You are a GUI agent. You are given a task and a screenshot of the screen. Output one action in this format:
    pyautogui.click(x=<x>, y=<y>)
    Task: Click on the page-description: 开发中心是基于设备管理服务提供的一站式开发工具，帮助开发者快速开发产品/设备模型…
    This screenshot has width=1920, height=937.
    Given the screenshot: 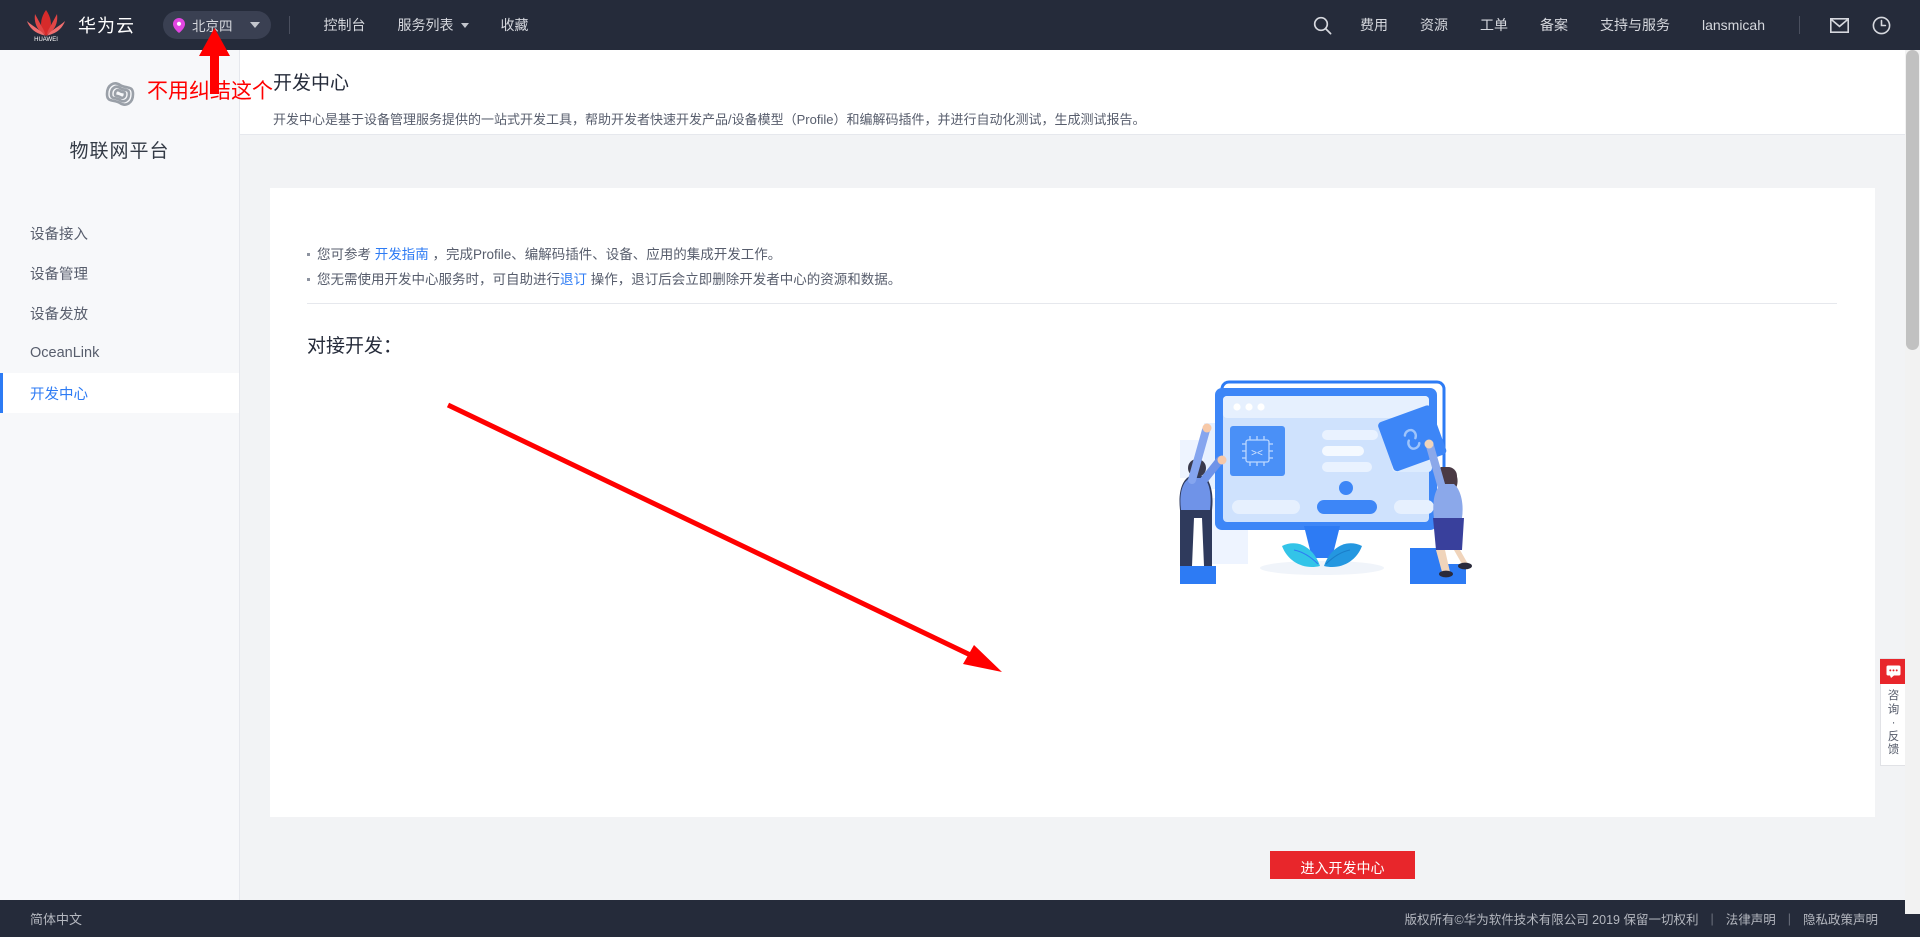 What is the action you would take?
    pyautogui.click(x=709, y=119)
    